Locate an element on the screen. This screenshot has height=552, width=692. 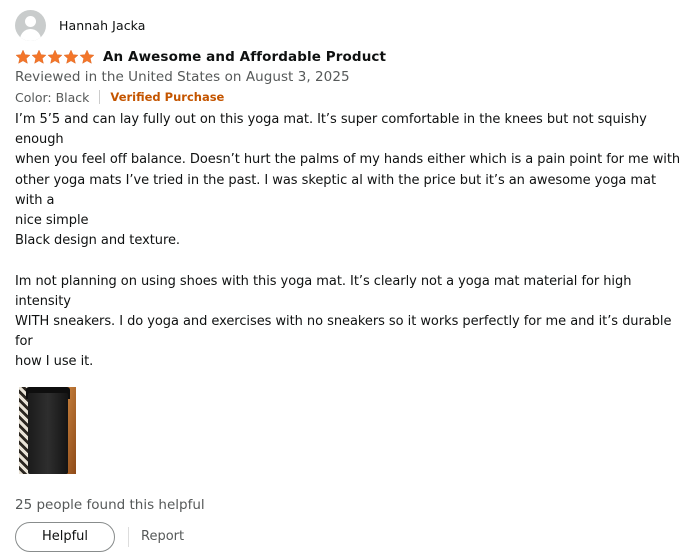
review-title: An Awesome and Affordable Product is located at coordinates (244, 57).